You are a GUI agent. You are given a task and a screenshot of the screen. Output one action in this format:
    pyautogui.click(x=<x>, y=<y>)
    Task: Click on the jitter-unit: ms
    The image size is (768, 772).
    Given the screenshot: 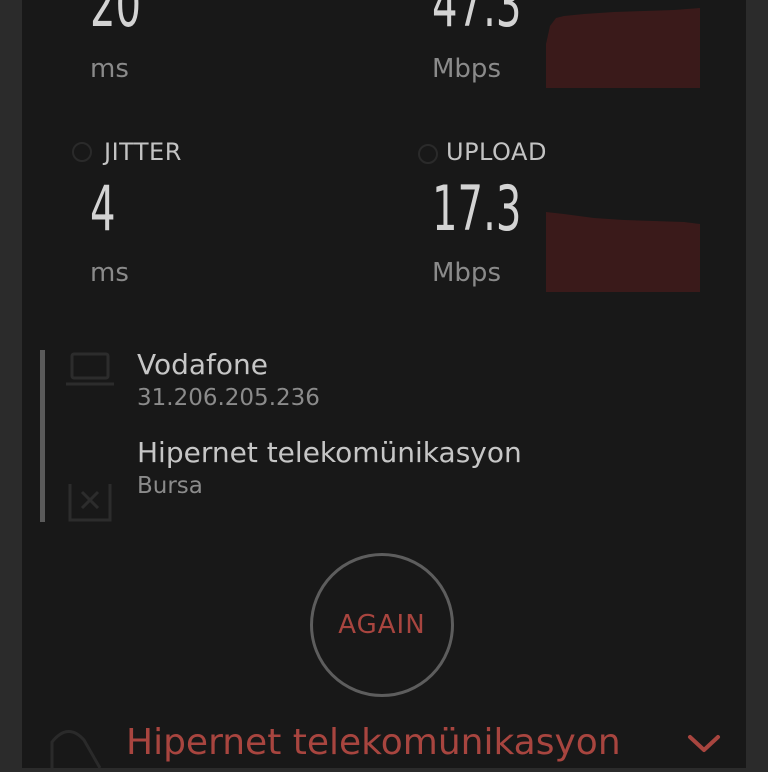 What is the action you would take?
    pyautogui.click(x=109, y=273)
    